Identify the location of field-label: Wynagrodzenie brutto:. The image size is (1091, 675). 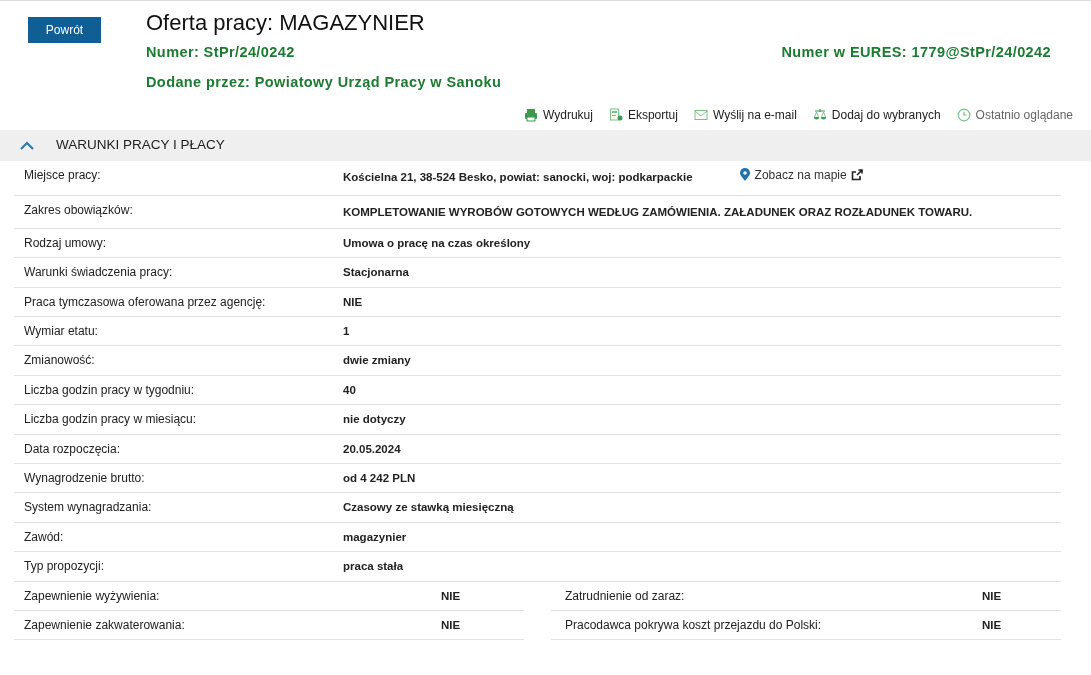
(85, 478).